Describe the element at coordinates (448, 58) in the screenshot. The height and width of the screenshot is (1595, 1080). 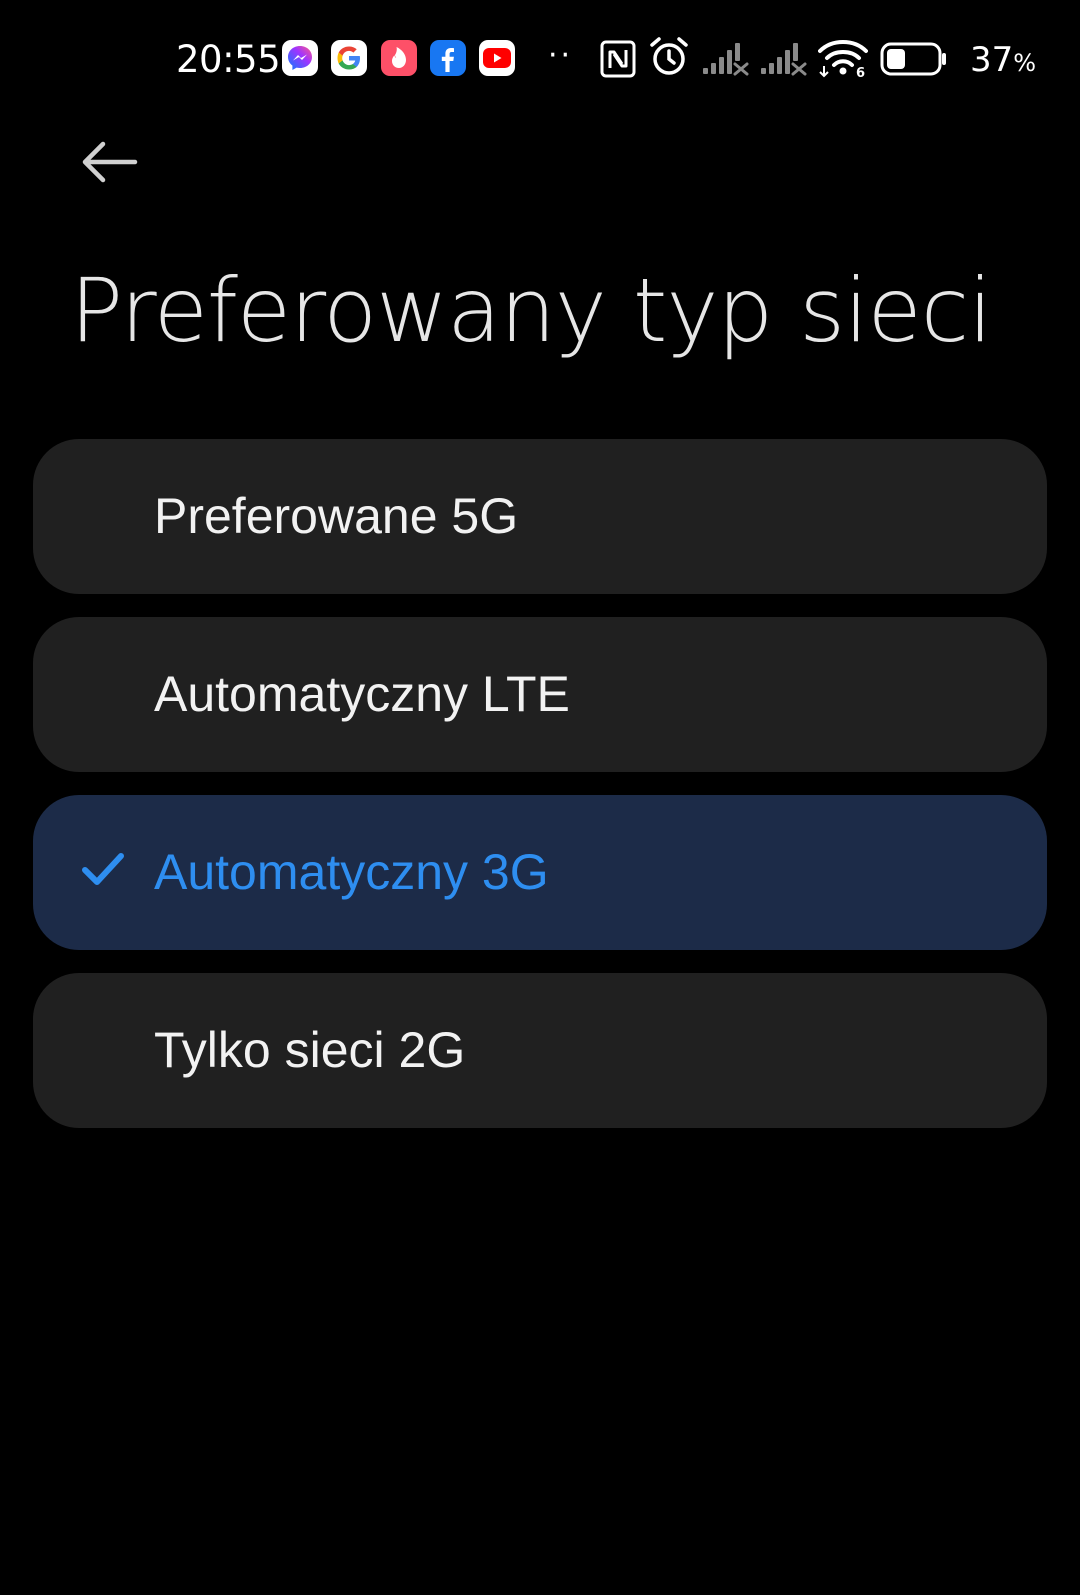
I see `facebook-icon` at that location.